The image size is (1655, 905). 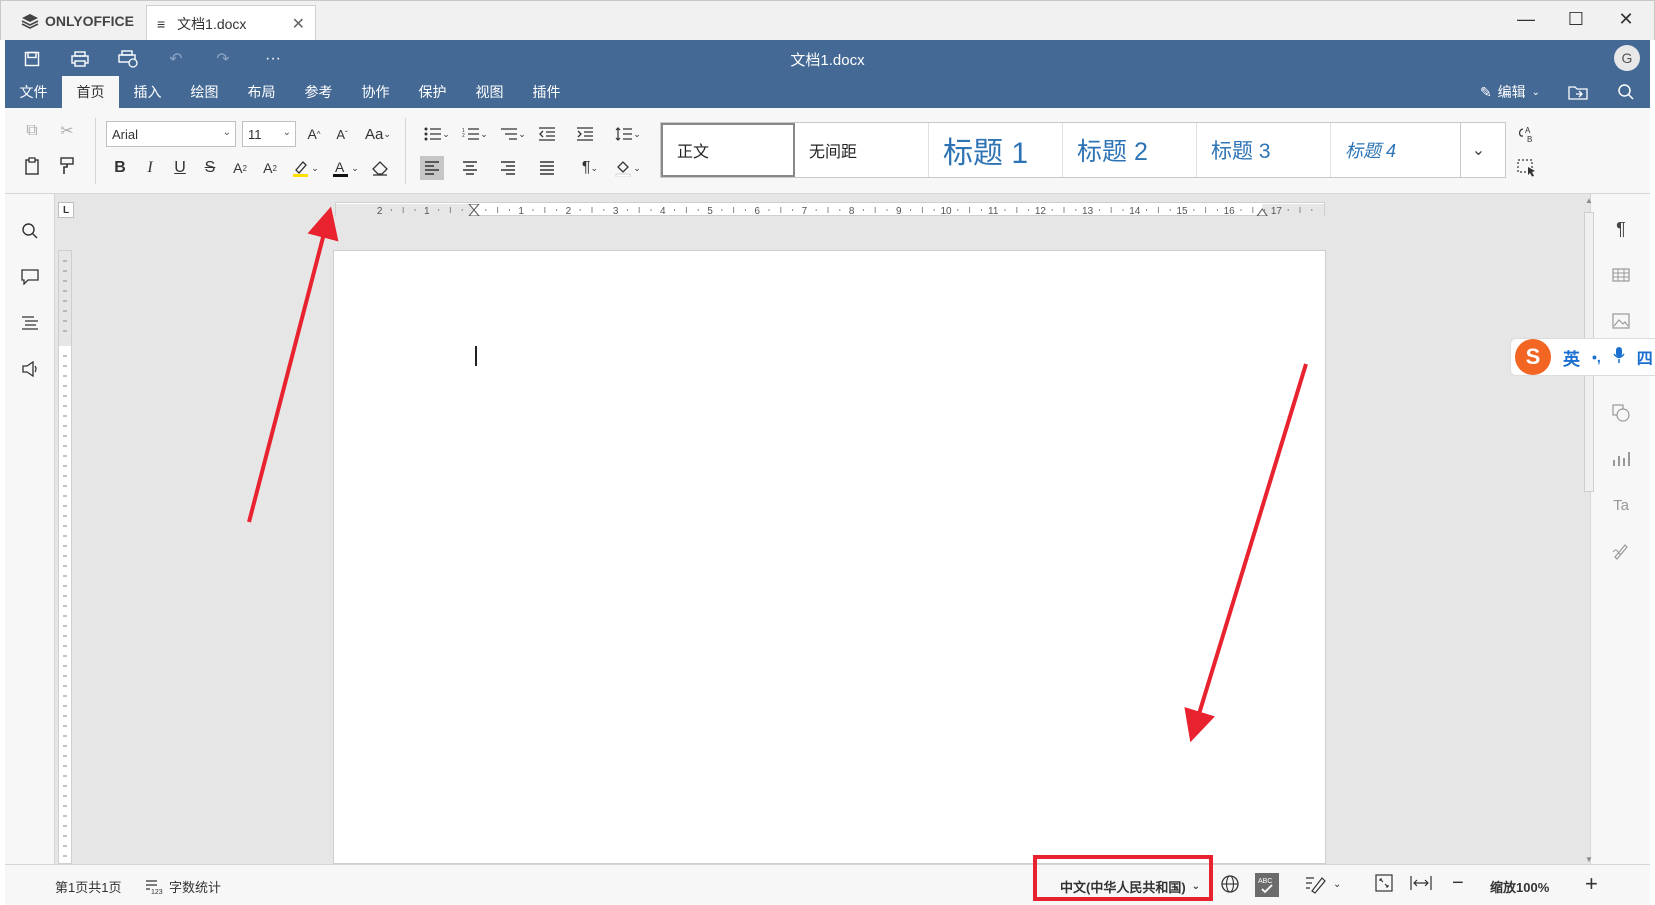 I want to click on page-info: 第1页共1页, so click(x=88, y=886).